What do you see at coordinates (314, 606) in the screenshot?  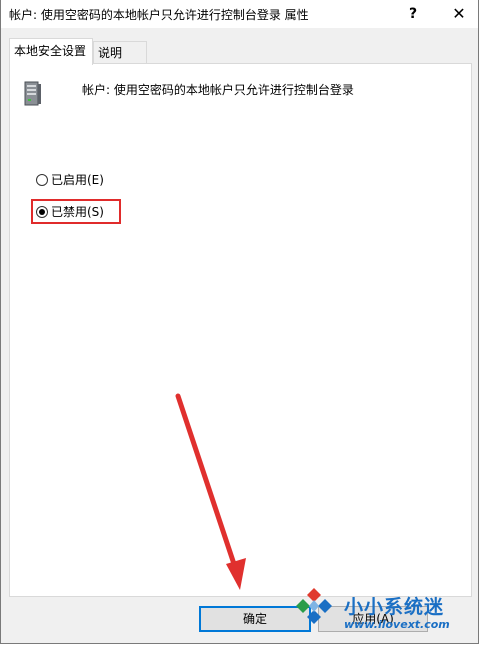 I see `diamond-logo-icon` at bounding box center [314, 606].